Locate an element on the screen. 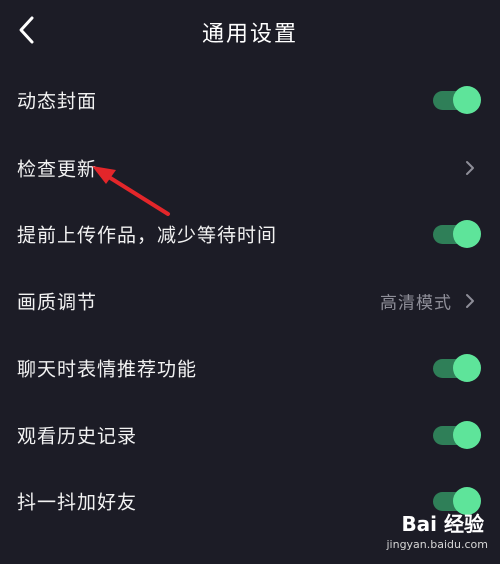  setting-label: 聊天时表情推荐功能 is located at coordinates (107, 369).